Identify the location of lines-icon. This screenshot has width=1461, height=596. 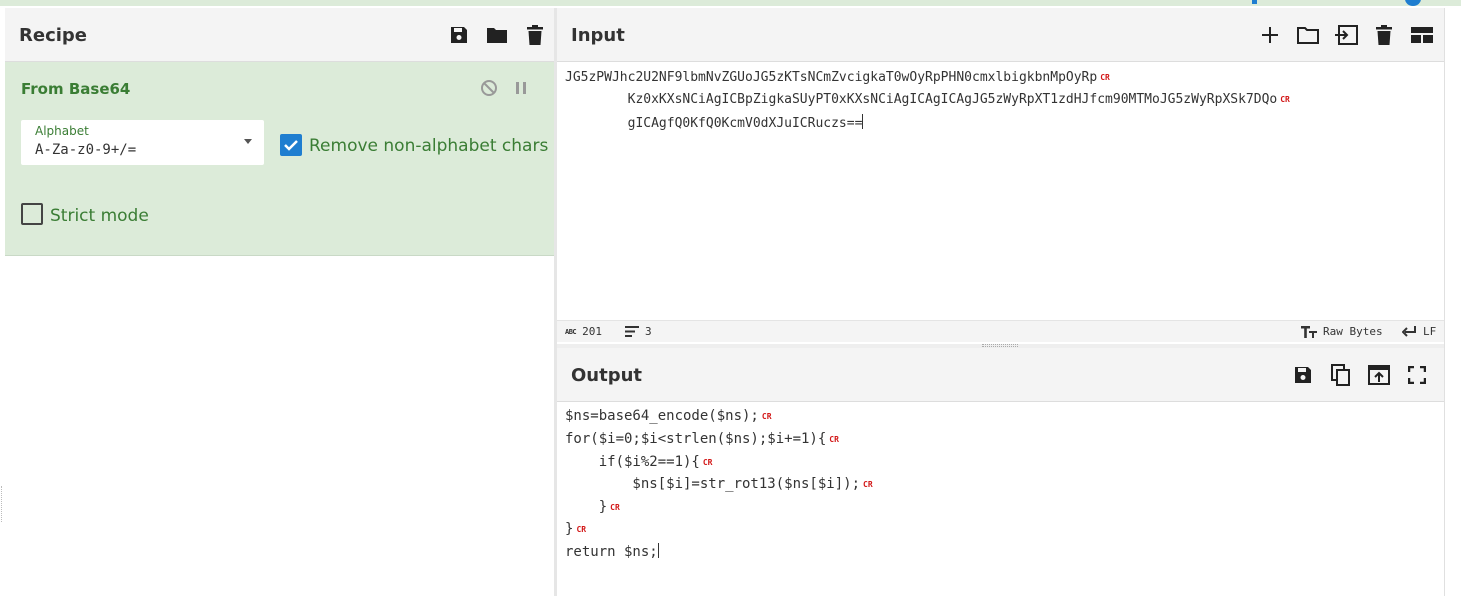
(632, 331).